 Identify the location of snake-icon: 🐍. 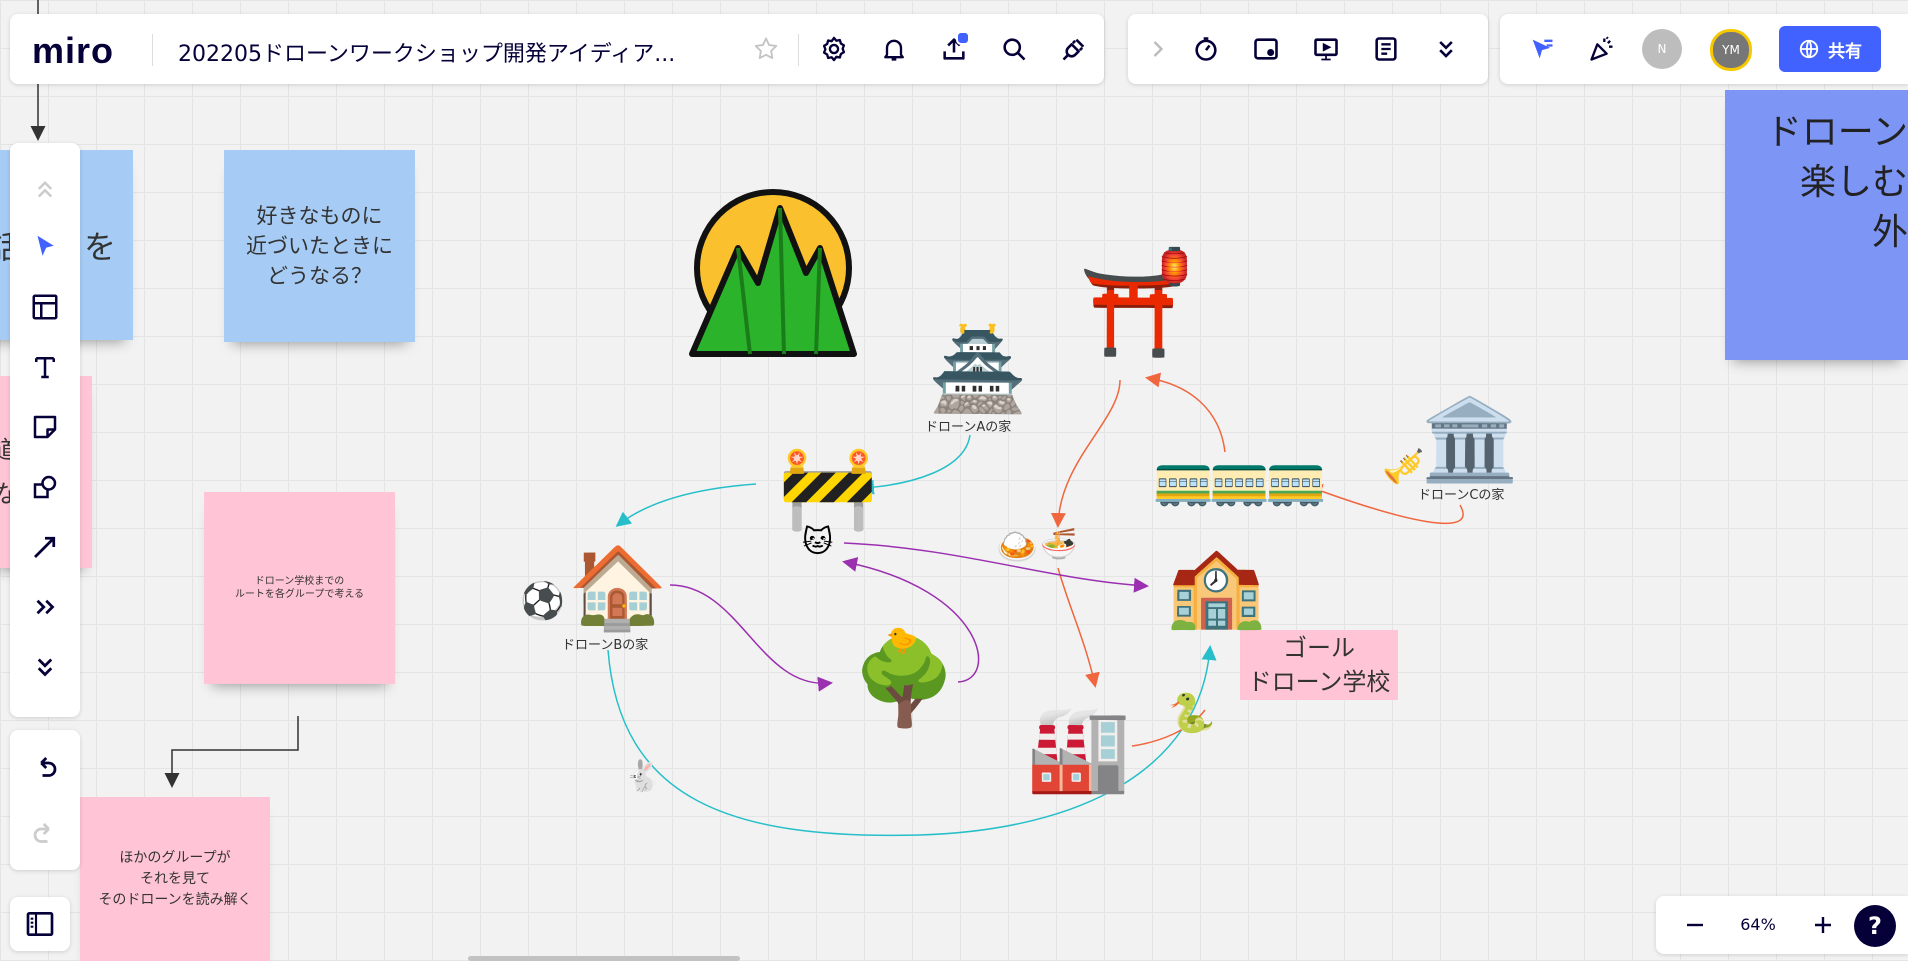
(1191, 713).